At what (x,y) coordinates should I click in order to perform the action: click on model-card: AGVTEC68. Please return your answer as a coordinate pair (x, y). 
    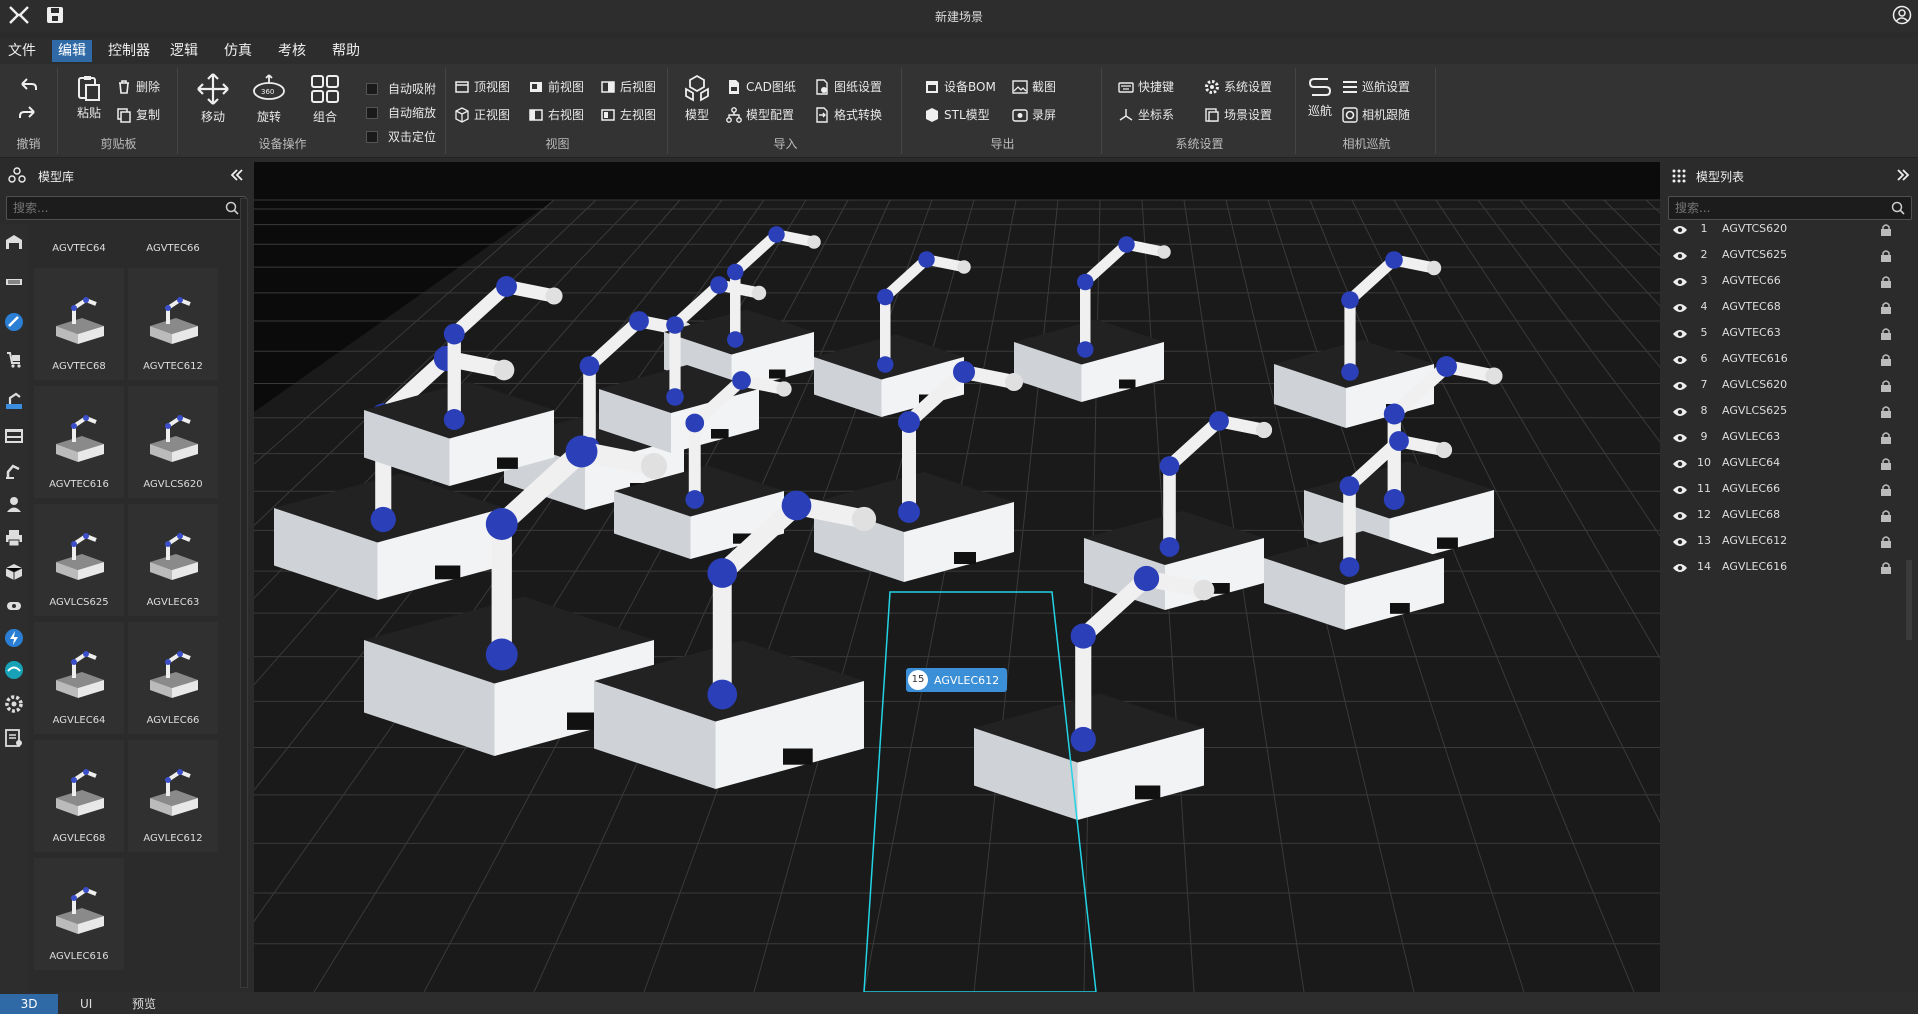
    Looking at the image, I should click on (79, 324).